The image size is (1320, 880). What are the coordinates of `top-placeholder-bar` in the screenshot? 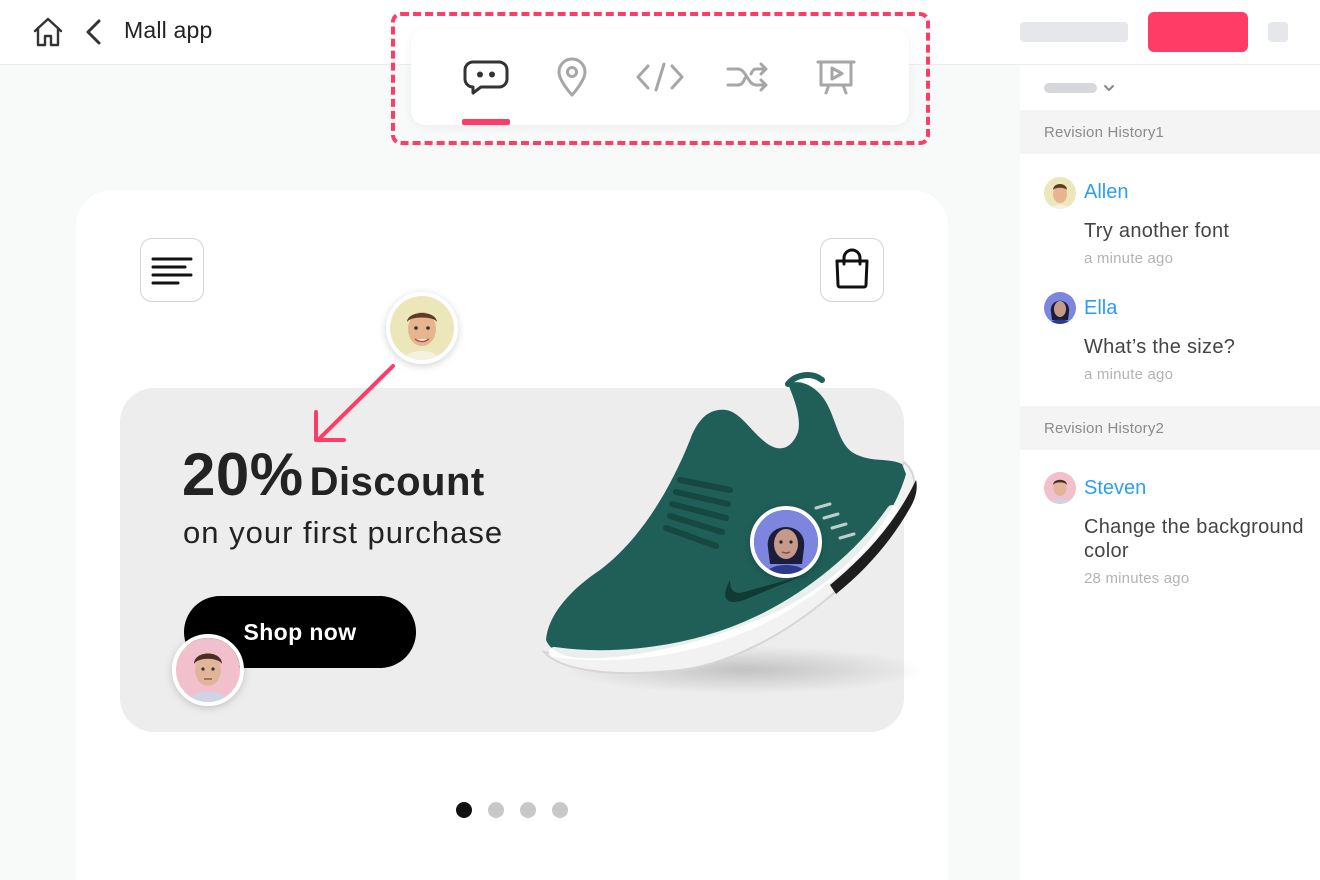 It's located at (1074, 32).